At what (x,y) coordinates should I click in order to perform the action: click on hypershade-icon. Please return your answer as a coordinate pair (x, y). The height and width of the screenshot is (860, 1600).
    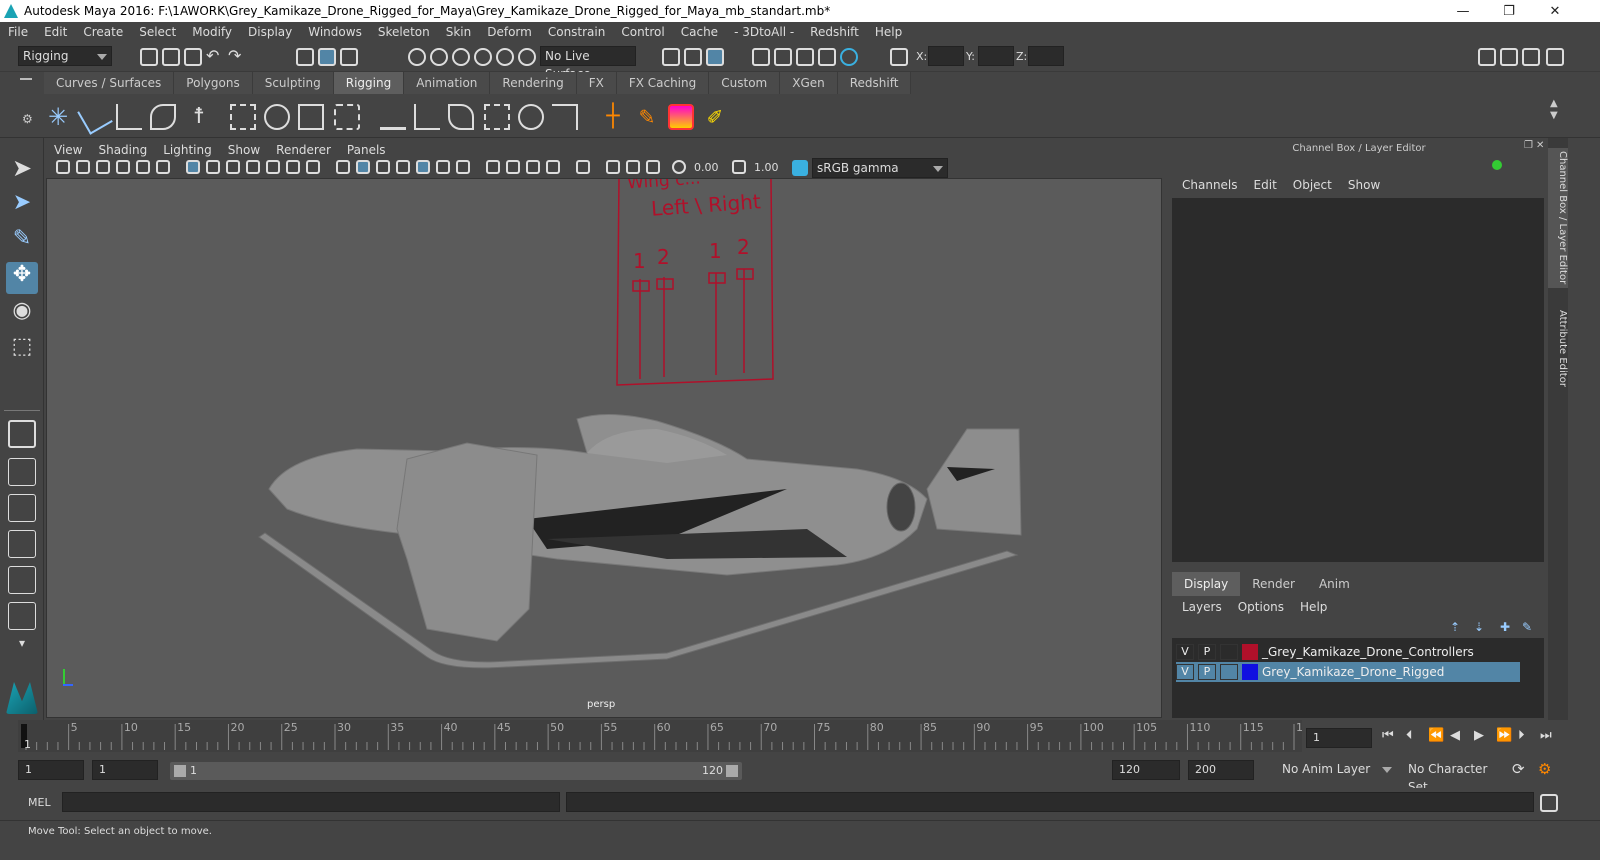
    Looking at the image, I should click on (849, 57).